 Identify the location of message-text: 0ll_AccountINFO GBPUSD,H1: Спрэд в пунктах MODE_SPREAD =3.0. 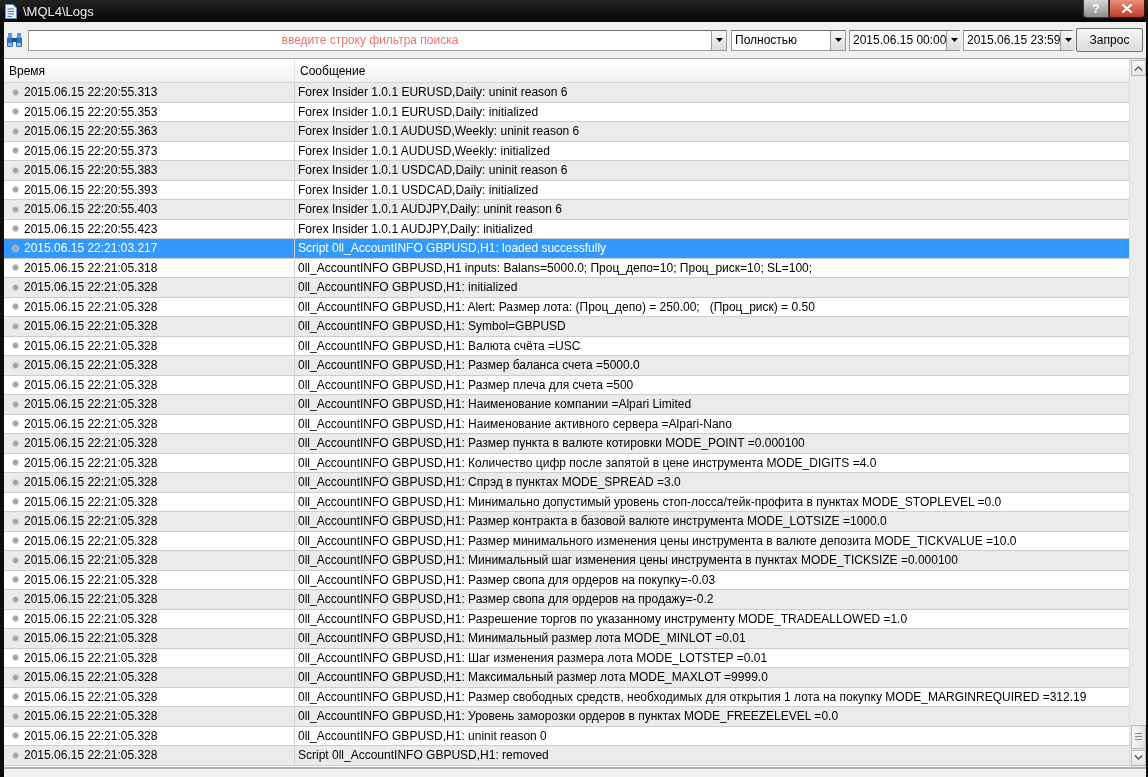
(489, 482).